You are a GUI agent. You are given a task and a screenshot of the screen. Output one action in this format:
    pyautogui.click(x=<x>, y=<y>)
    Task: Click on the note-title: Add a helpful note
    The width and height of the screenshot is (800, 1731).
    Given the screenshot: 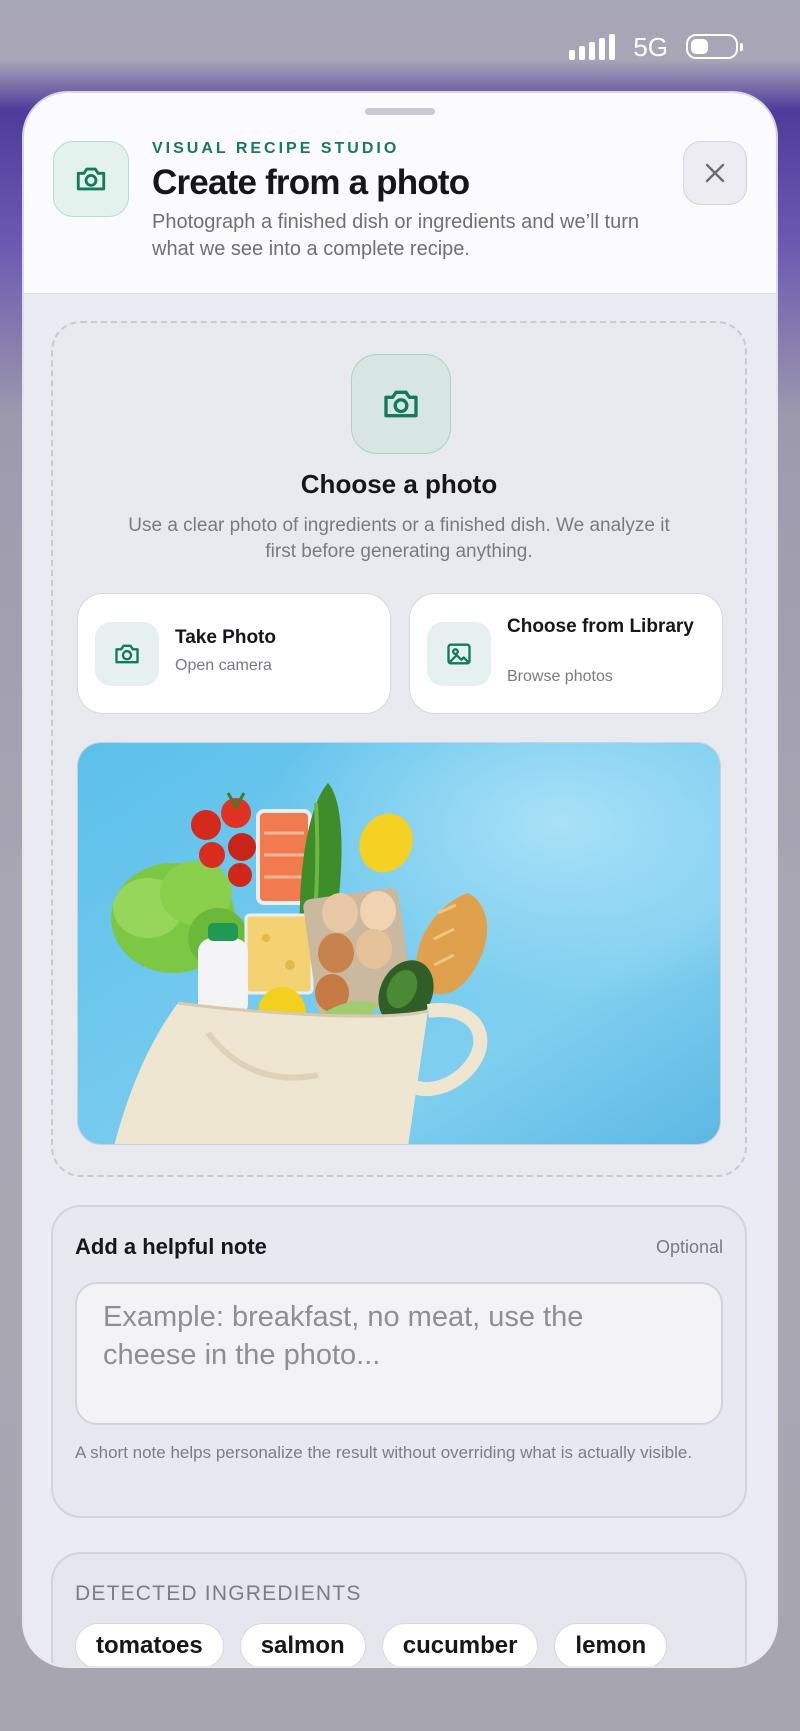 What is the action you would take?
    pyautogui.click(x=171, y=1246)
    